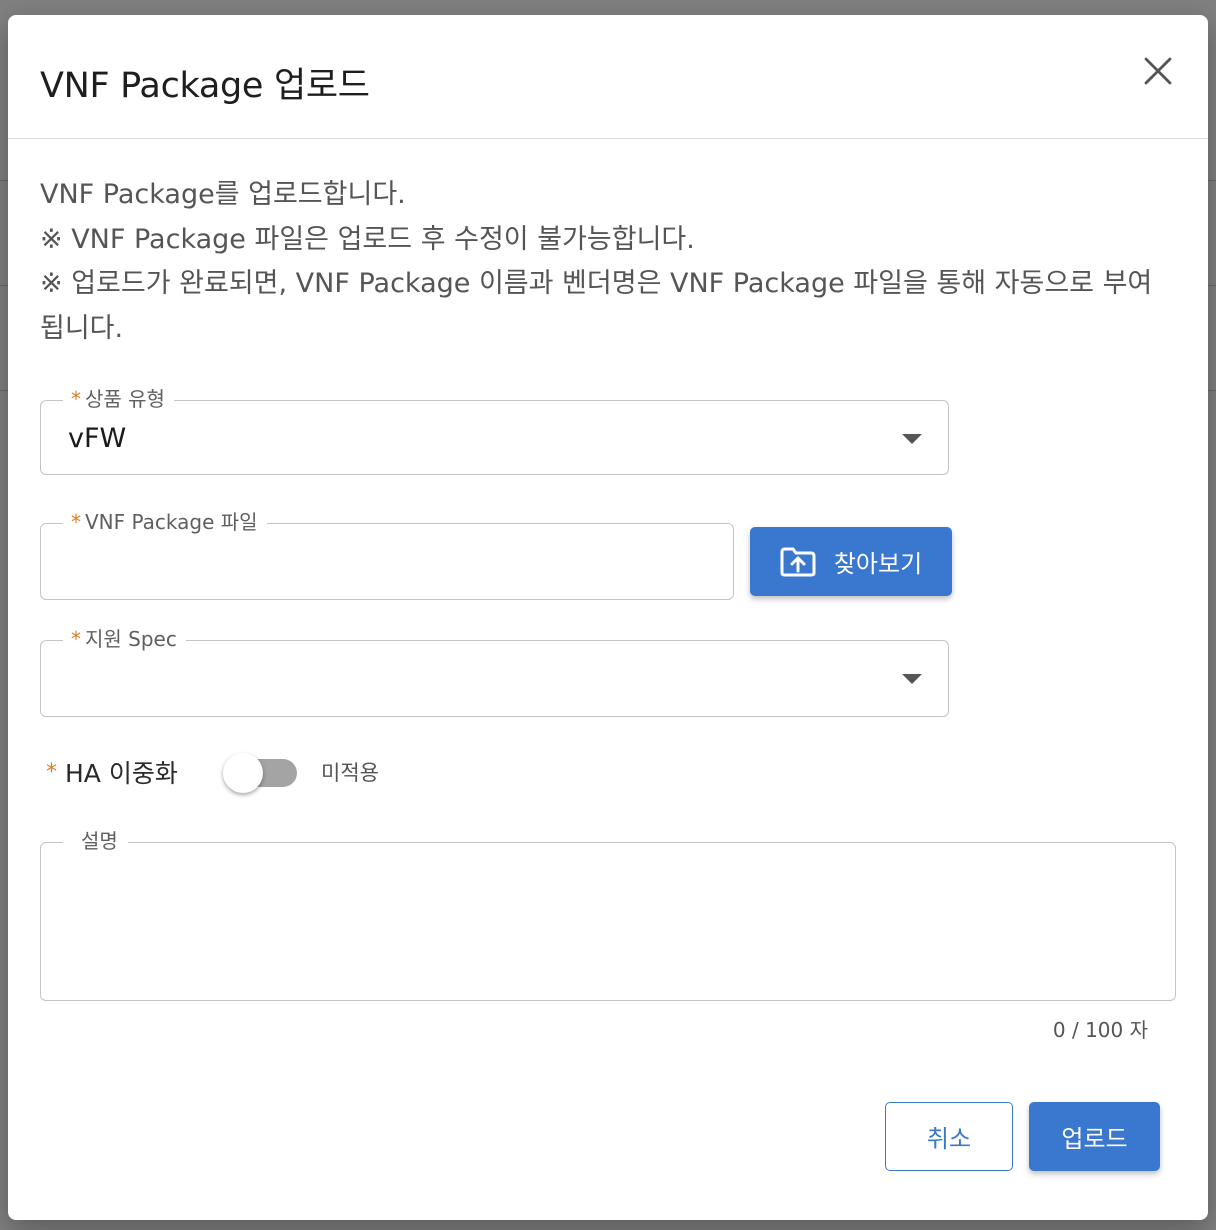  I want to click on description-label: 설명, so click(95, 841).